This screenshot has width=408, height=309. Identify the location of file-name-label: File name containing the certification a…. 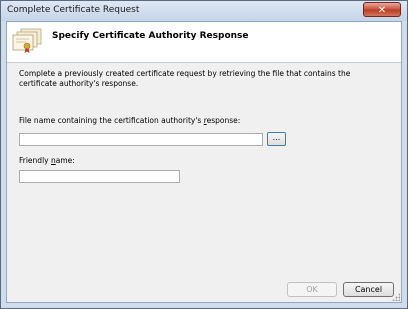
(130, 120).